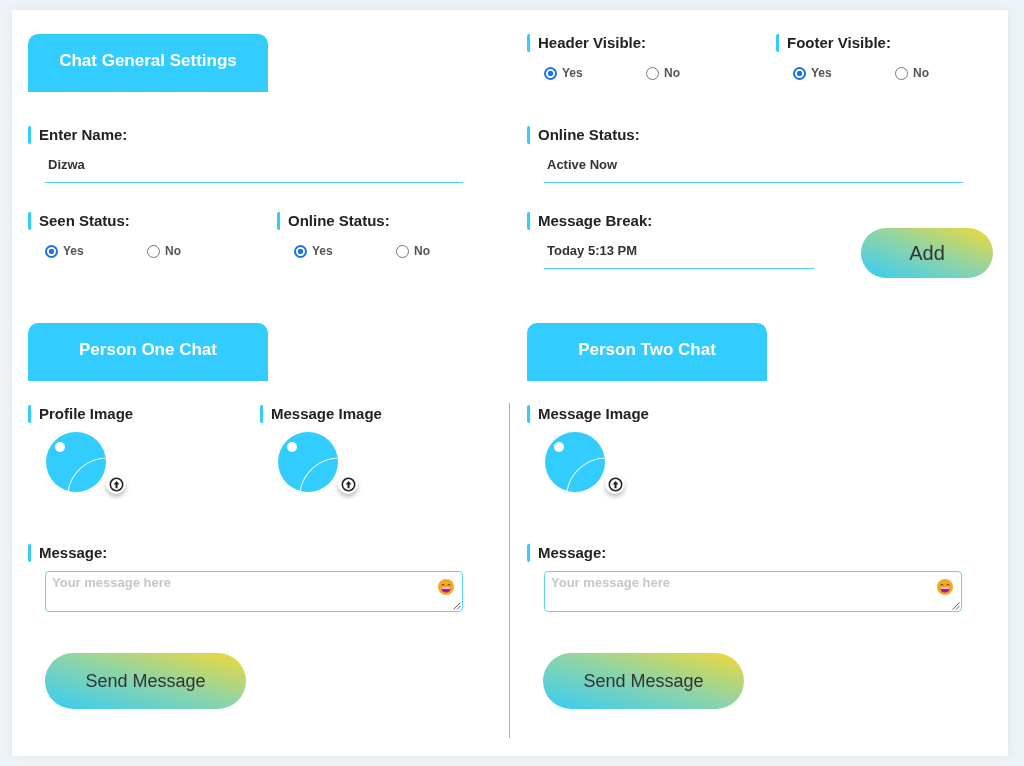 Image resolution: width=1024 pixels, height=766 pixels. What do you see at coordinates (927, 253) in the screenshot?
I see `add-button: Add` at bounding box center [927, 253].